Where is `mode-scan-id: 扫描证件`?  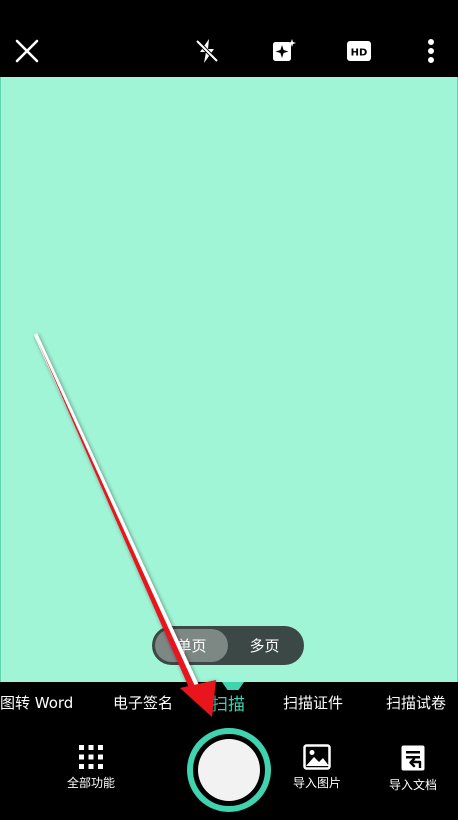
mode-scan-id: 扫描证件 is located at coordinates (313, 702).